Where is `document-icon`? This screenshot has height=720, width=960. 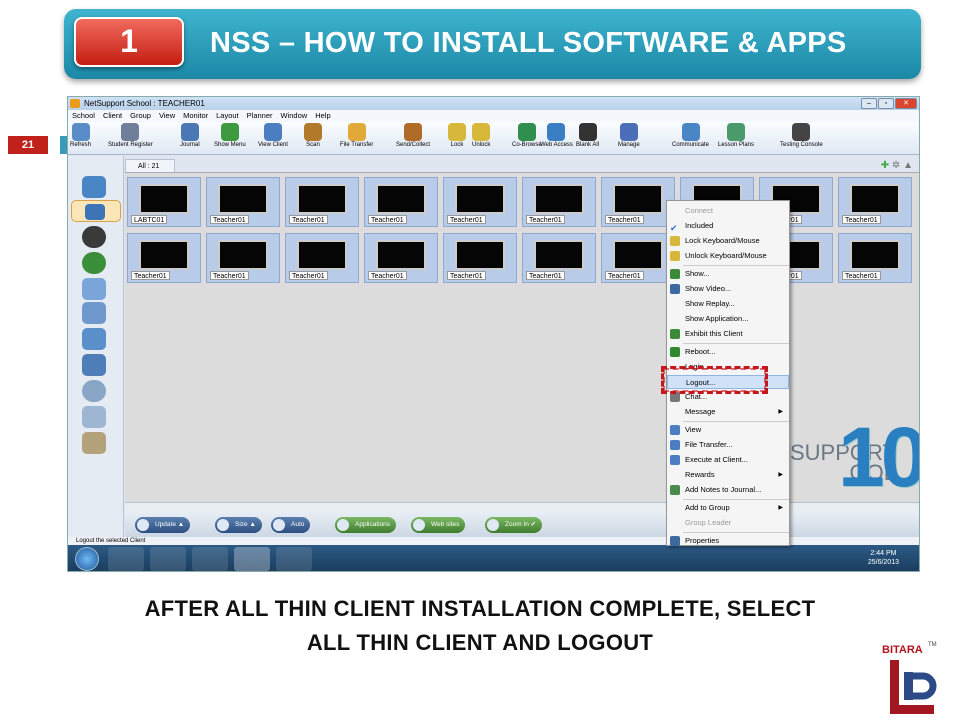
document-icon is located at coordinates (94, 289).